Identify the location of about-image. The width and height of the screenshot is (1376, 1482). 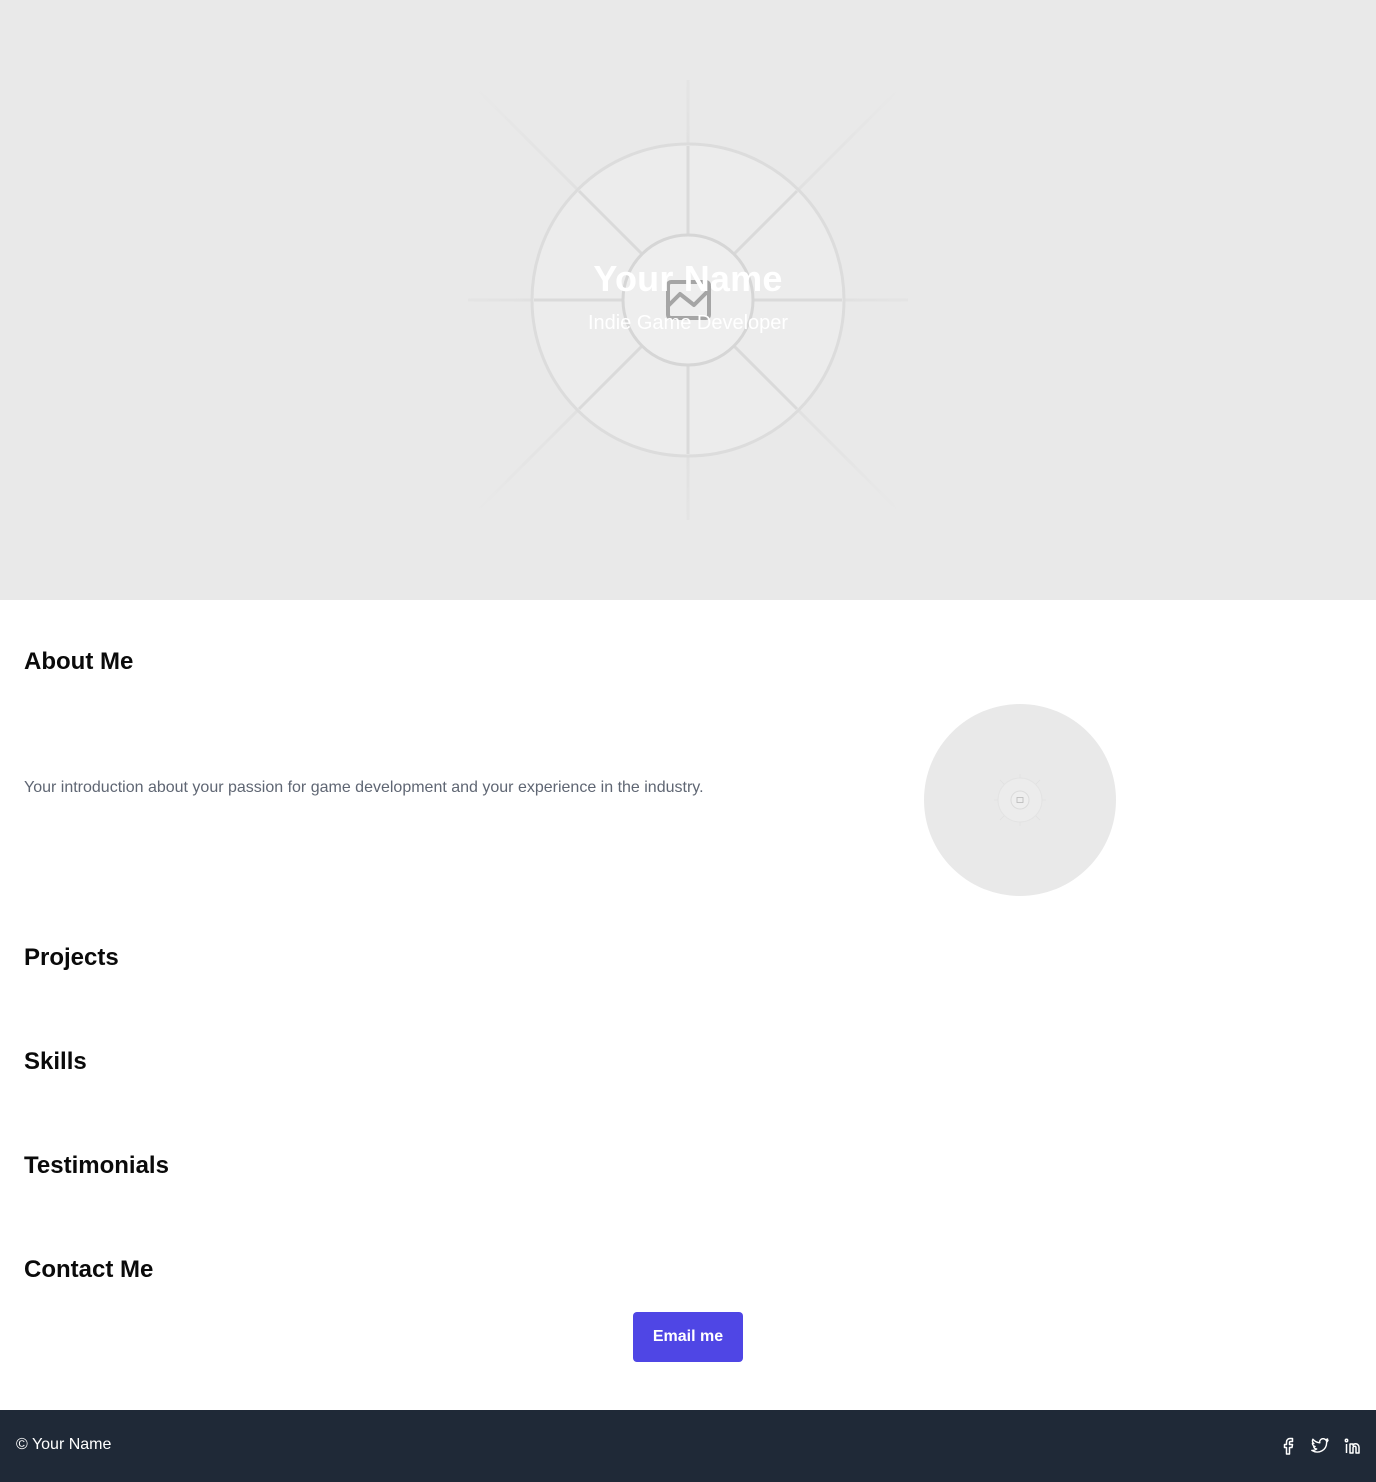
(1020, 800).